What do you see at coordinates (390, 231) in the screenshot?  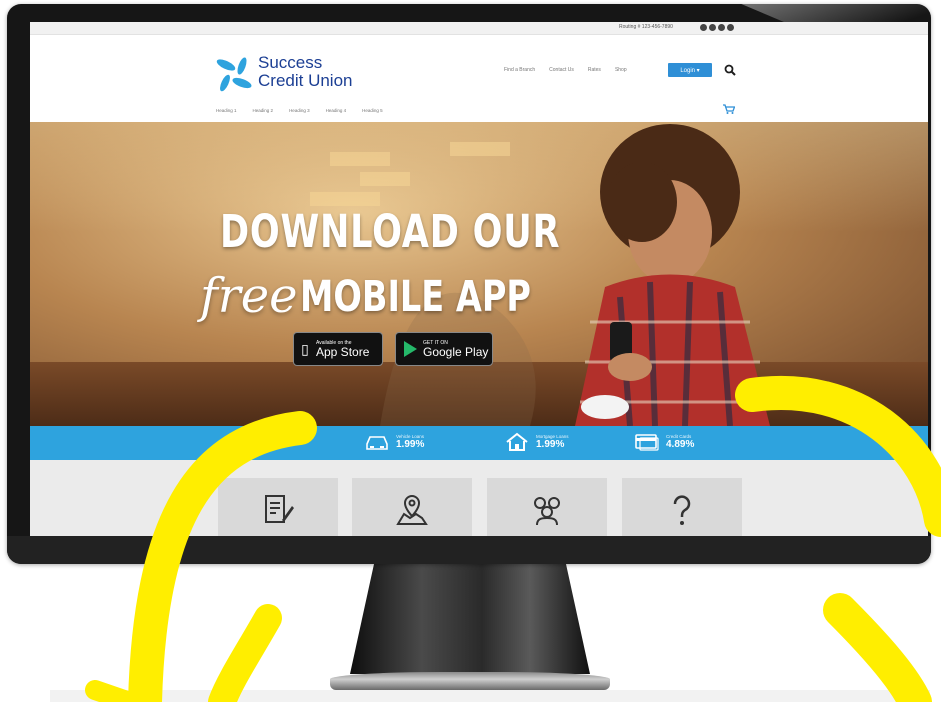 I see `hero-headline-line-1: DOWNLOAD OUR` at bounding box center [390, 231].